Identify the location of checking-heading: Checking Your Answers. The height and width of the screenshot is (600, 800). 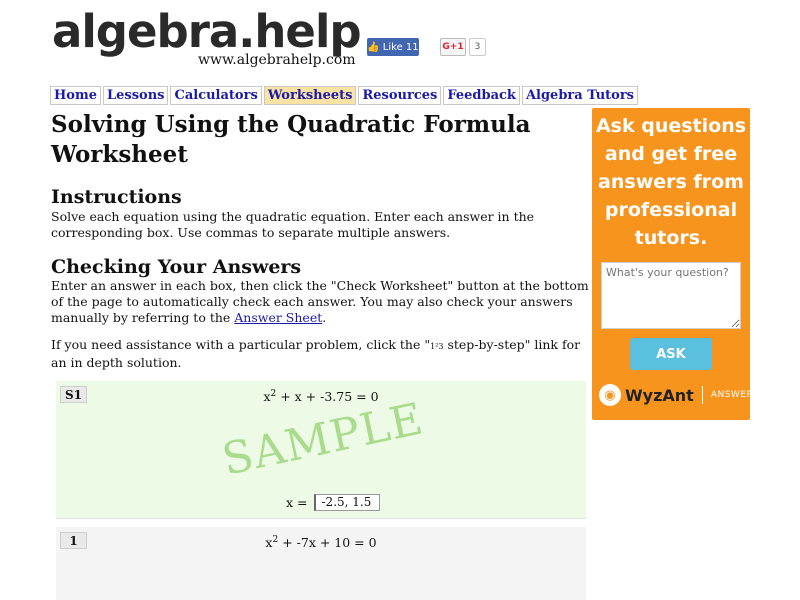
(176, 267).